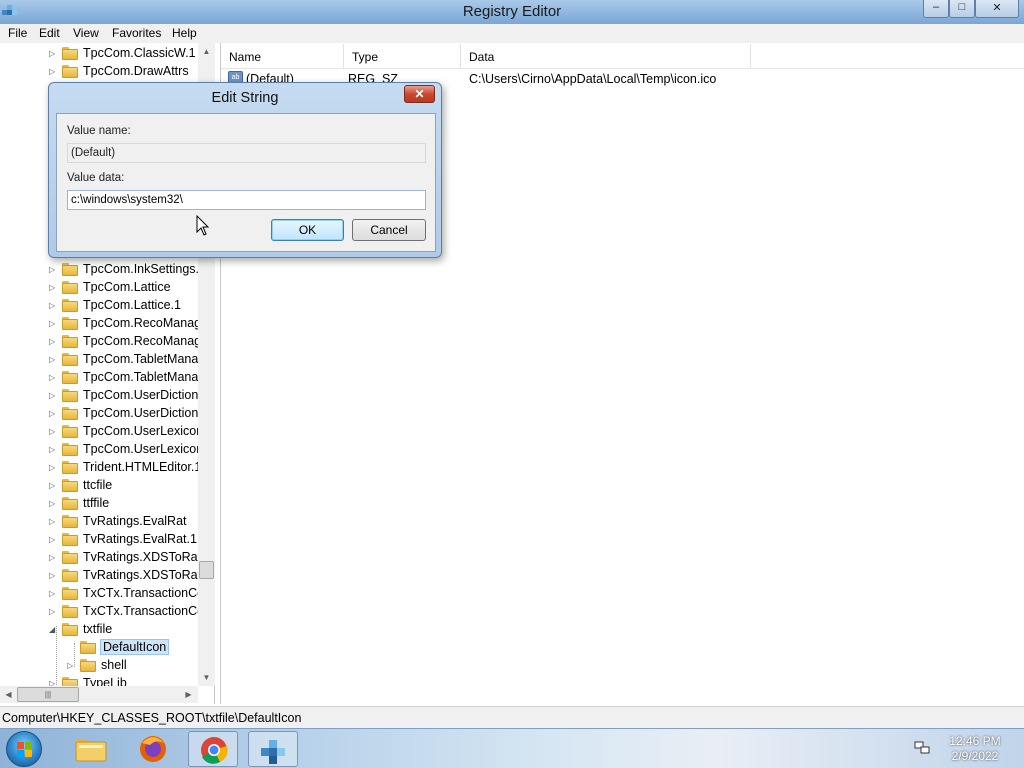  What do you see at coordinates (213, 749) in the screenshot?
I see `chrome-taskbar-button` at bounding box center [213, 749].